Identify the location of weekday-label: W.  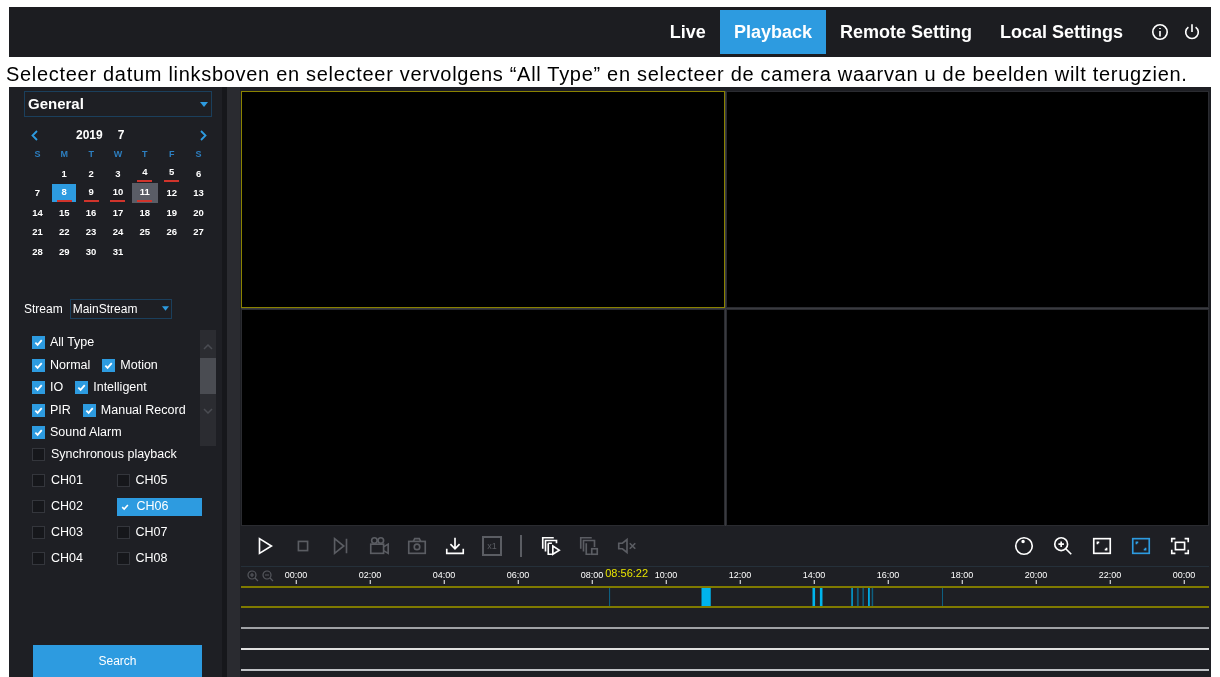
(118, 154).